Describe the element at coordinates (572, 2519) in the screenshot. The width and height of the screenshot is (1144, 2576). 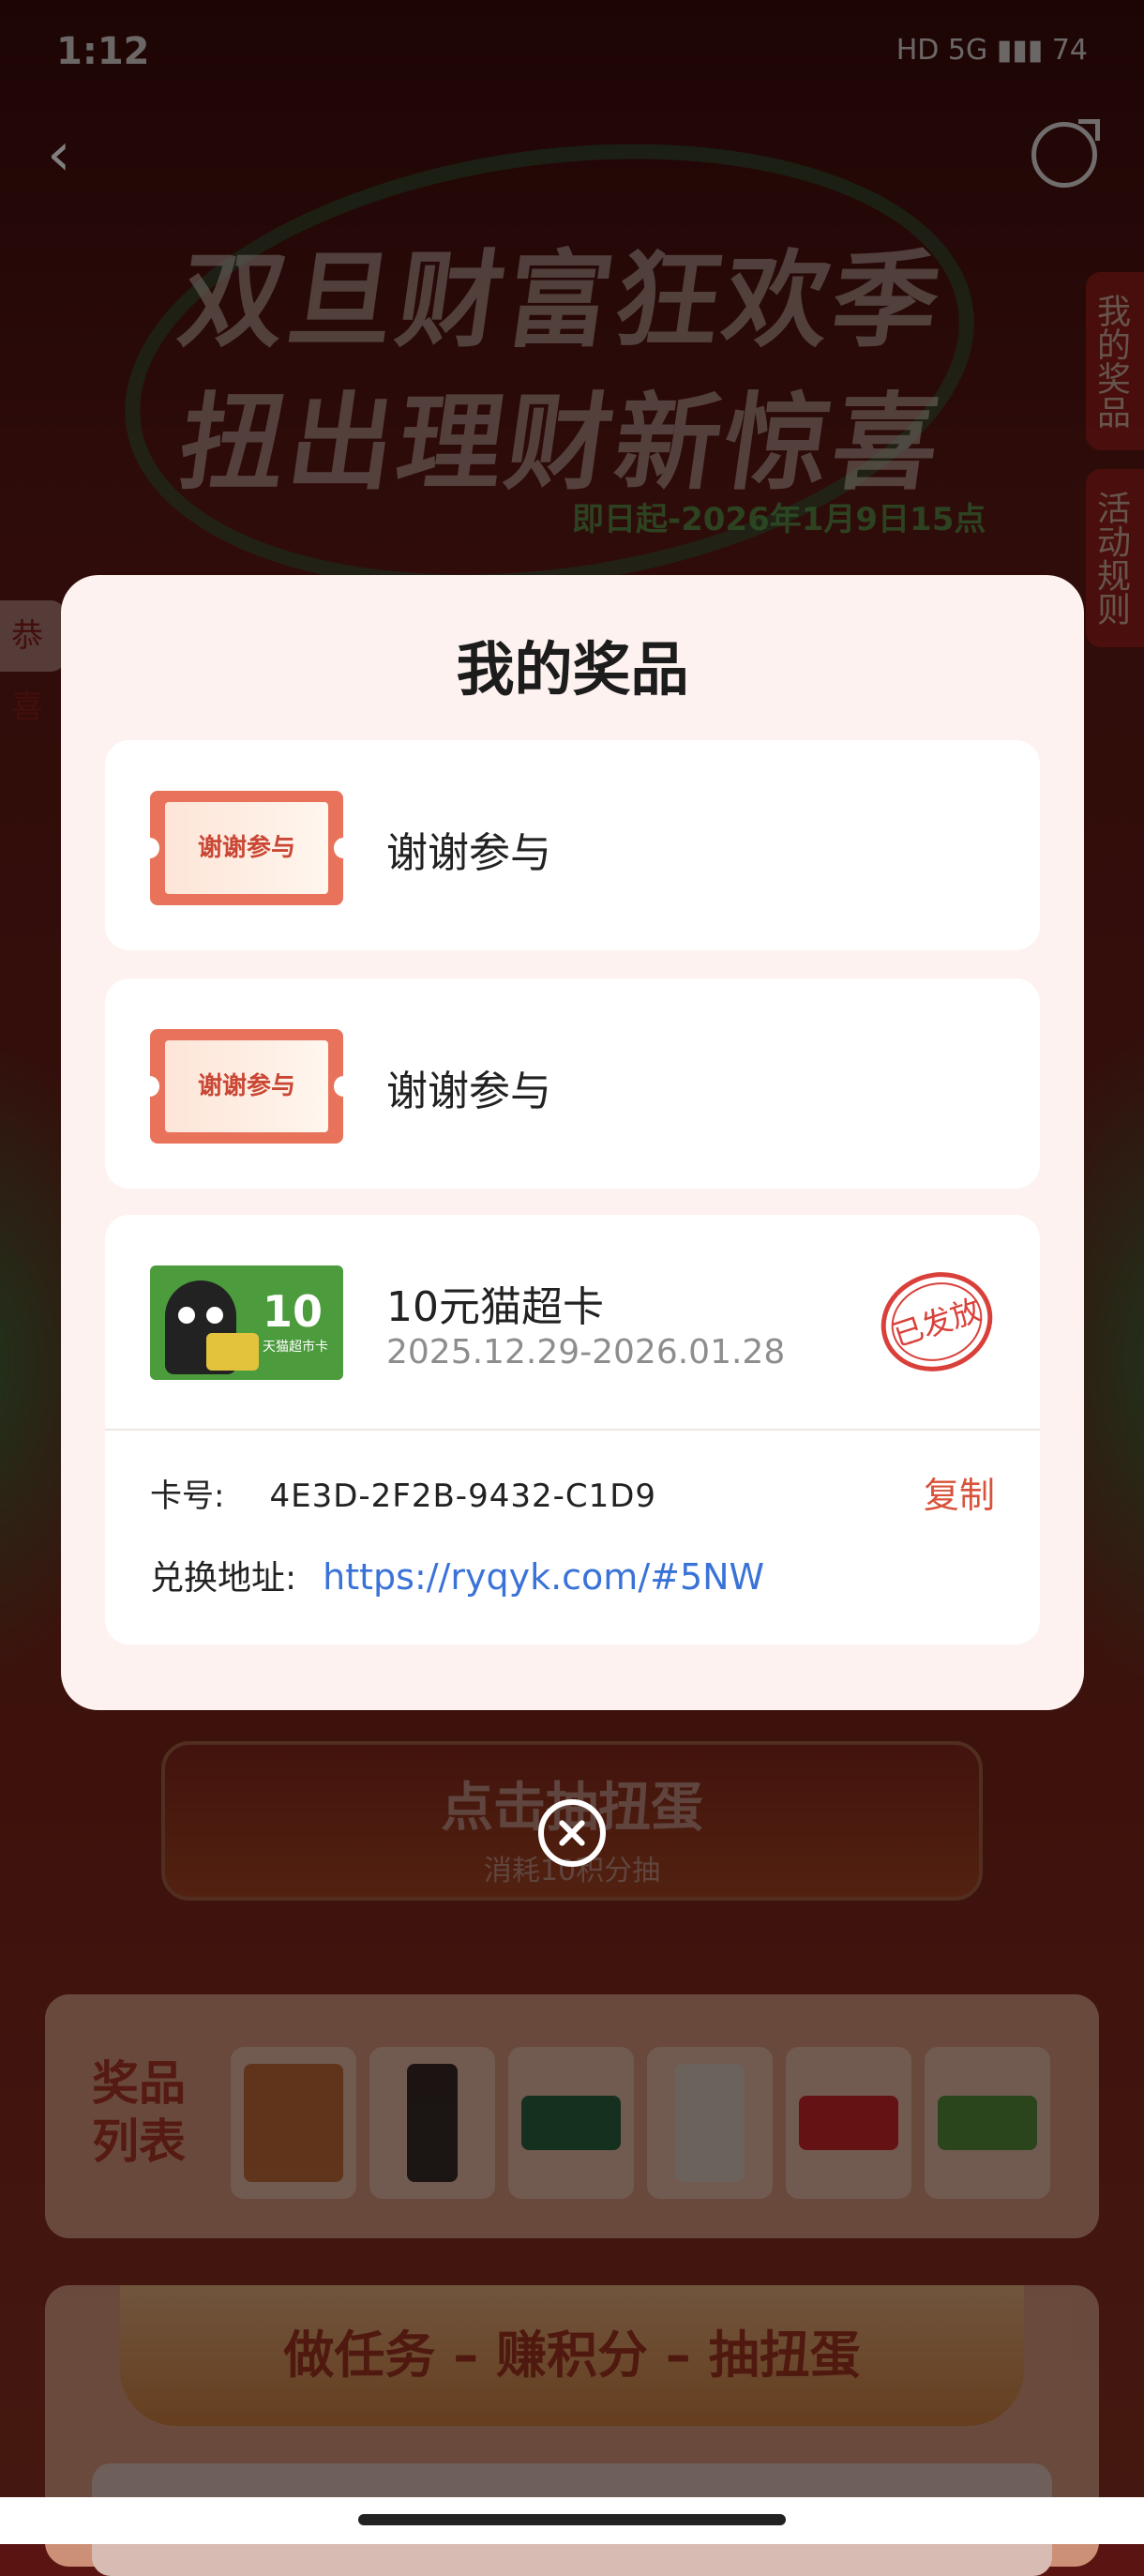
I see `home-indicator` at that location.